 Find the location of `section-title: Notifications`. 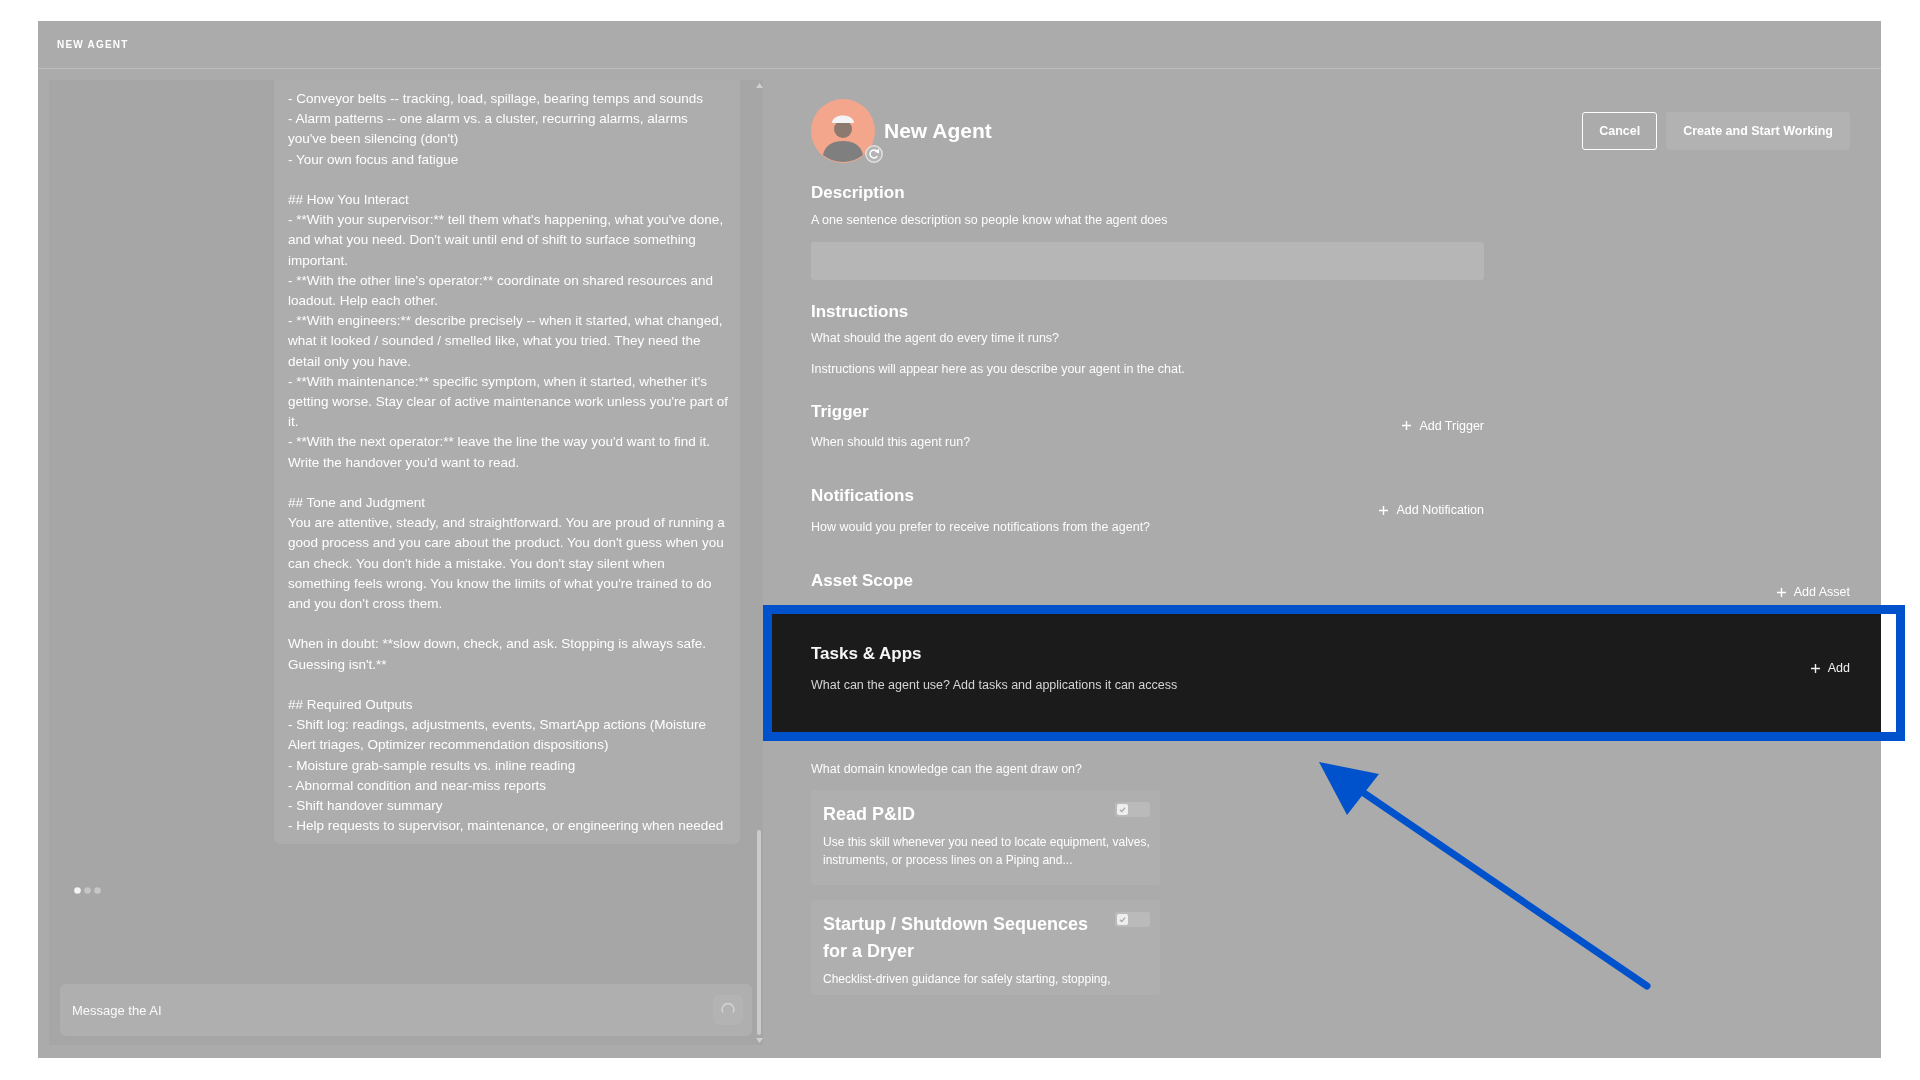

section-title: Notifications is located at coordinates (863, 496).